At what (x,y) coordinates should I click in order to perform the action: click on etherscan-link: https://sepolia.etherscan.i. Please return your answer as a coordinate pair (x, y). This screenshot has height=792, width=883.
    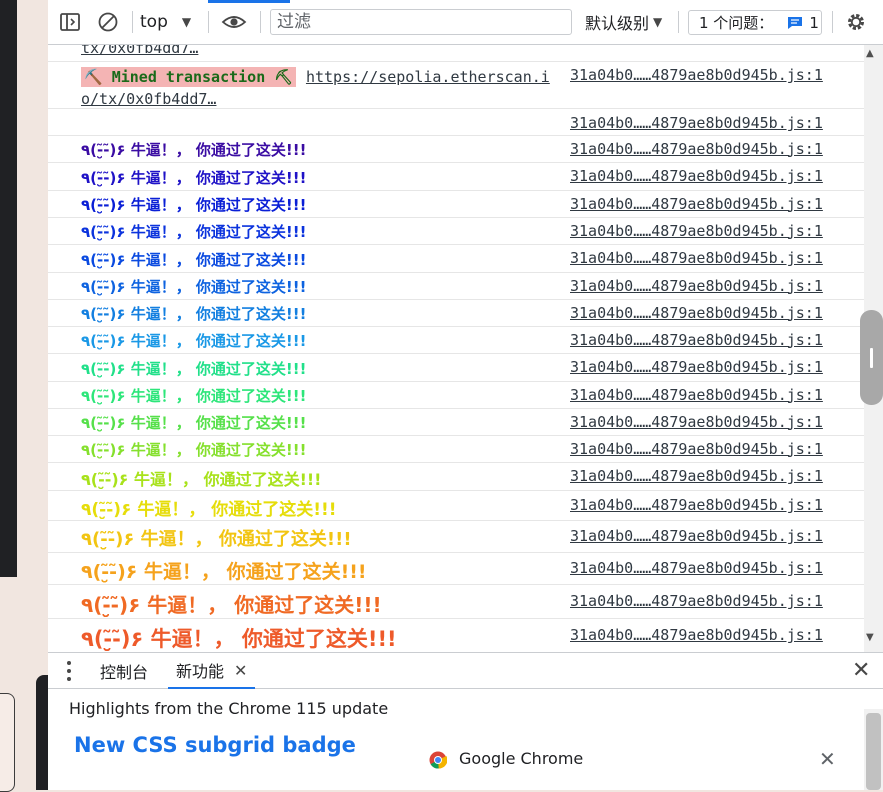
    Looking at the image, I should click on (428, 77).